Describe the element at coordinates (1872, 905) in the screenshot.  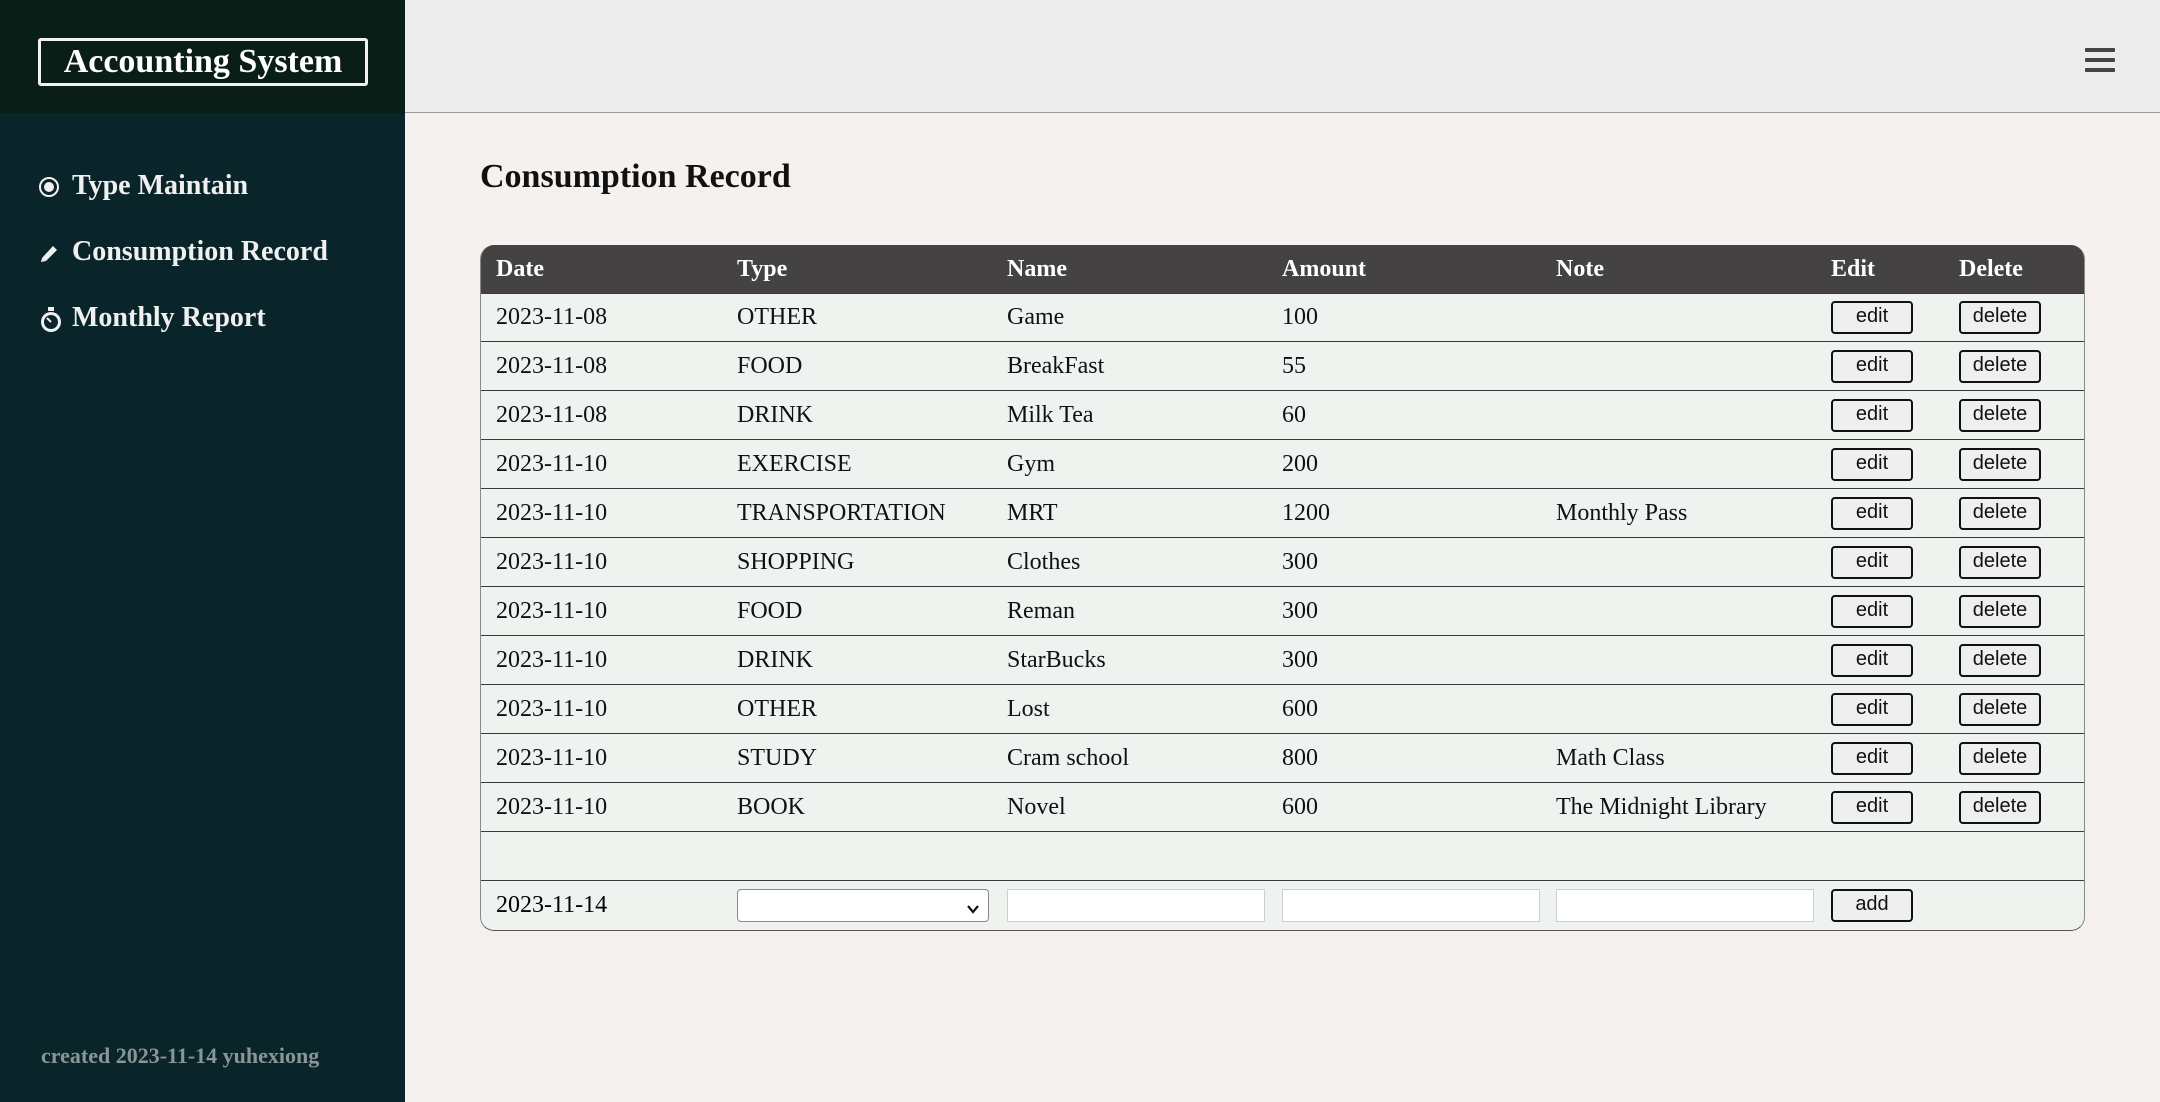
I see `add-button: add` at that location.